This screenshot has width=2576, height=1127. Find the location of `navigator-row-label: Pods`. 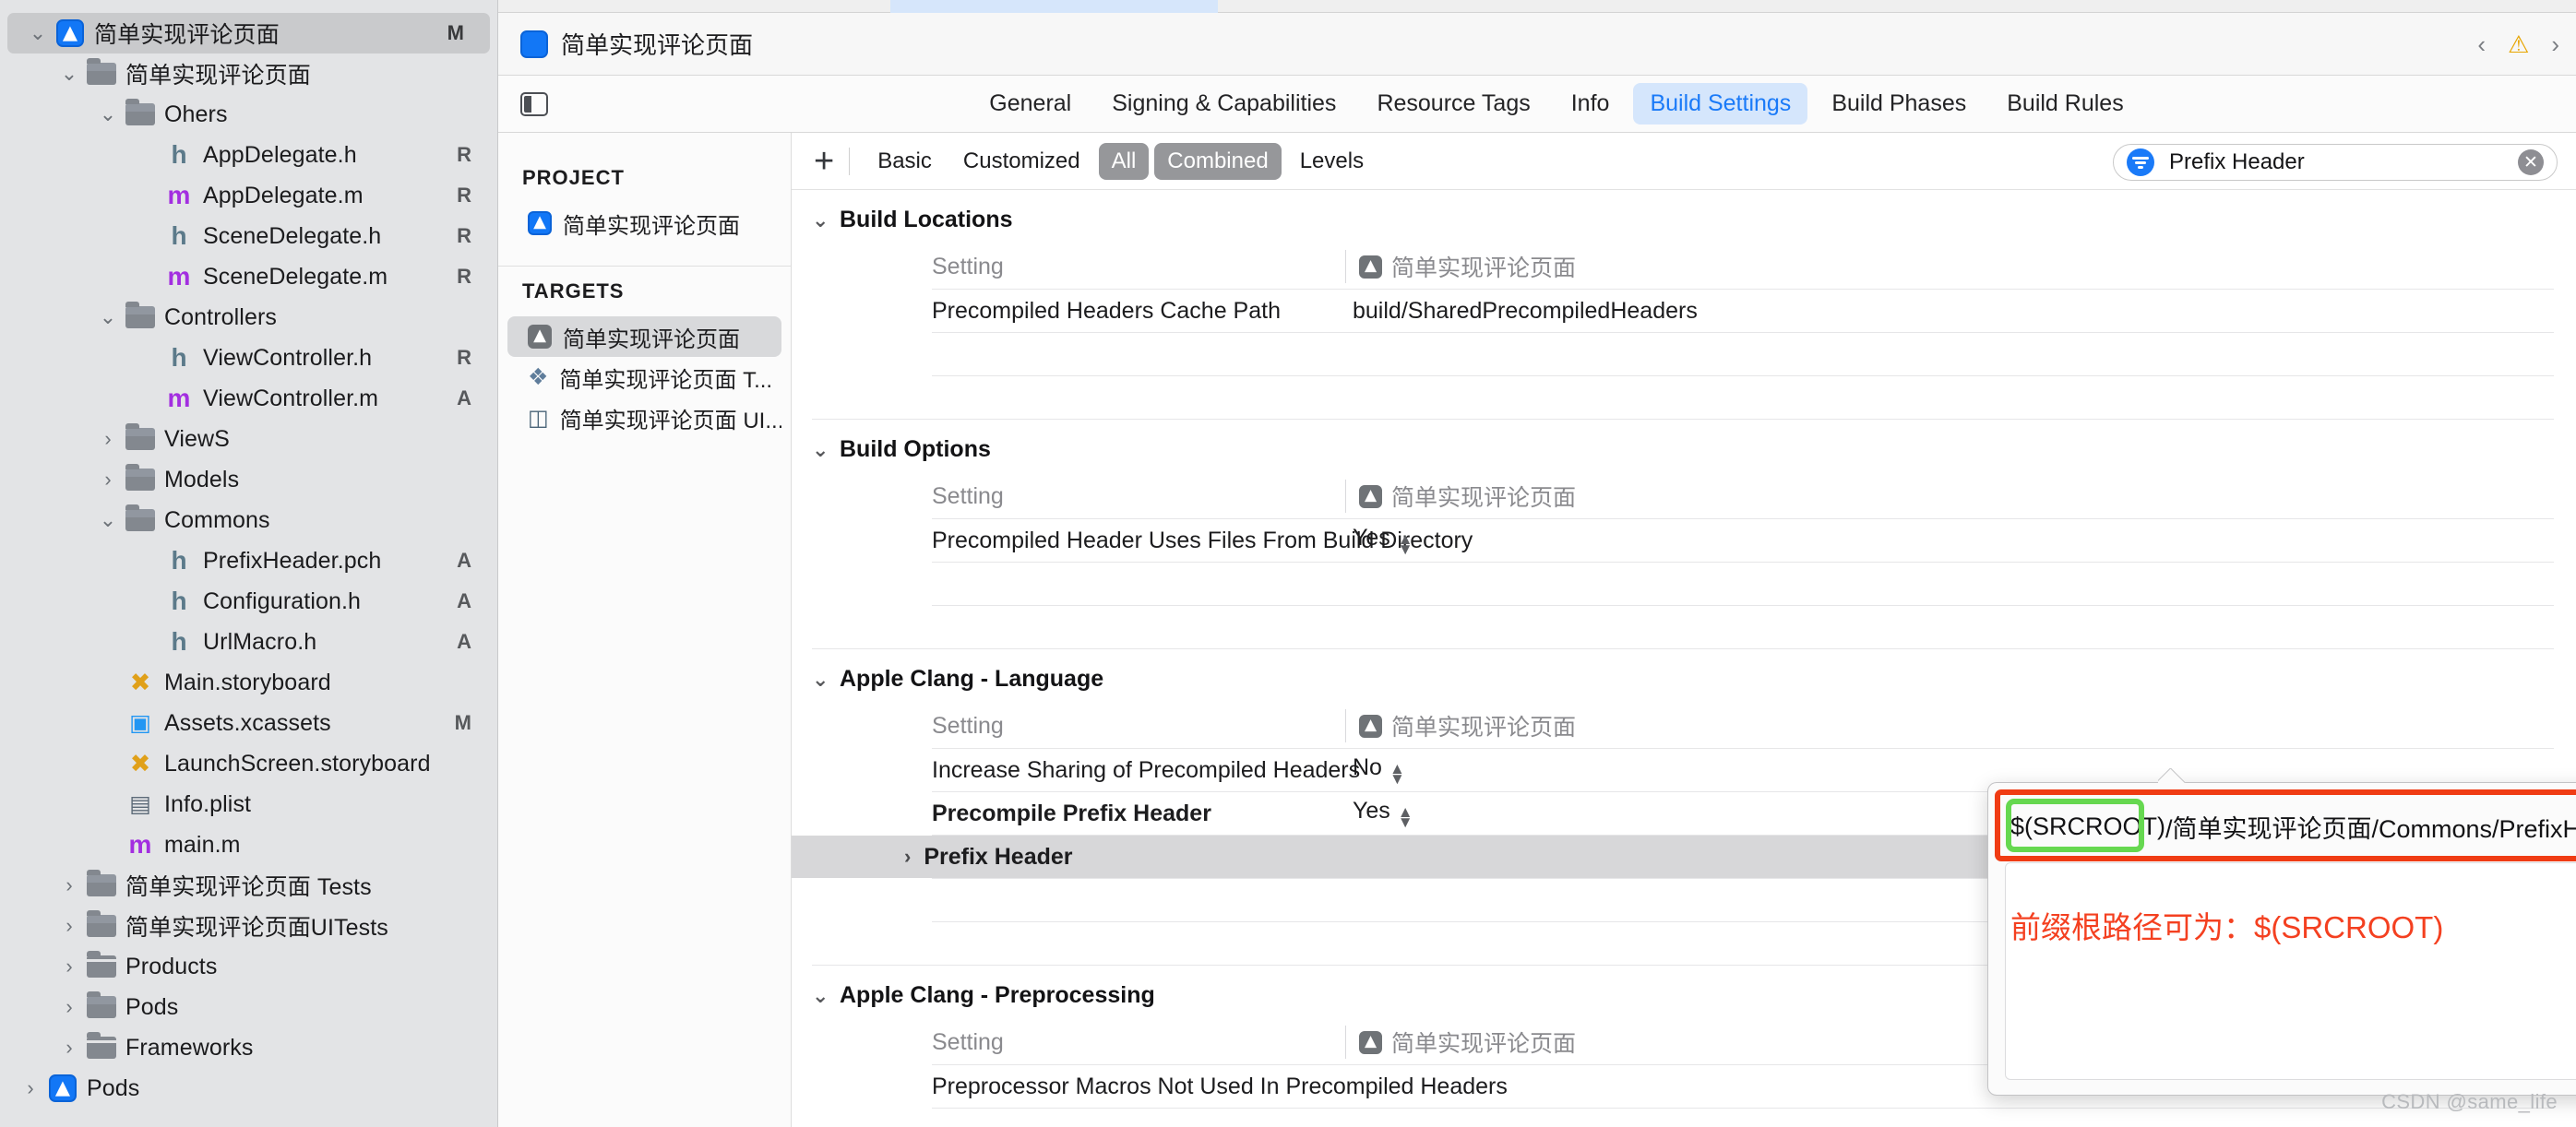

navigator-row-label: Pods is located at coordinates (152, 1007).